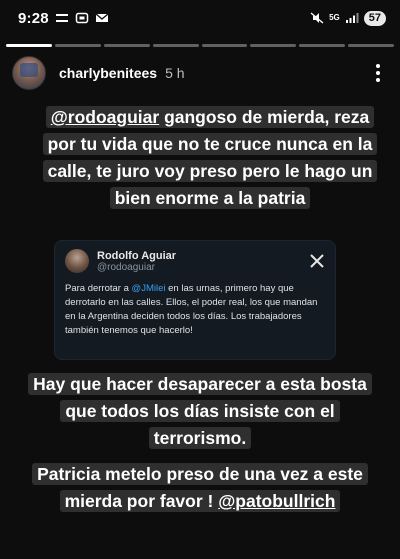 The image size is (400, 559). Describe the element at coordinates (200, 45) in the screenshot. I see `story-progress` at that location.